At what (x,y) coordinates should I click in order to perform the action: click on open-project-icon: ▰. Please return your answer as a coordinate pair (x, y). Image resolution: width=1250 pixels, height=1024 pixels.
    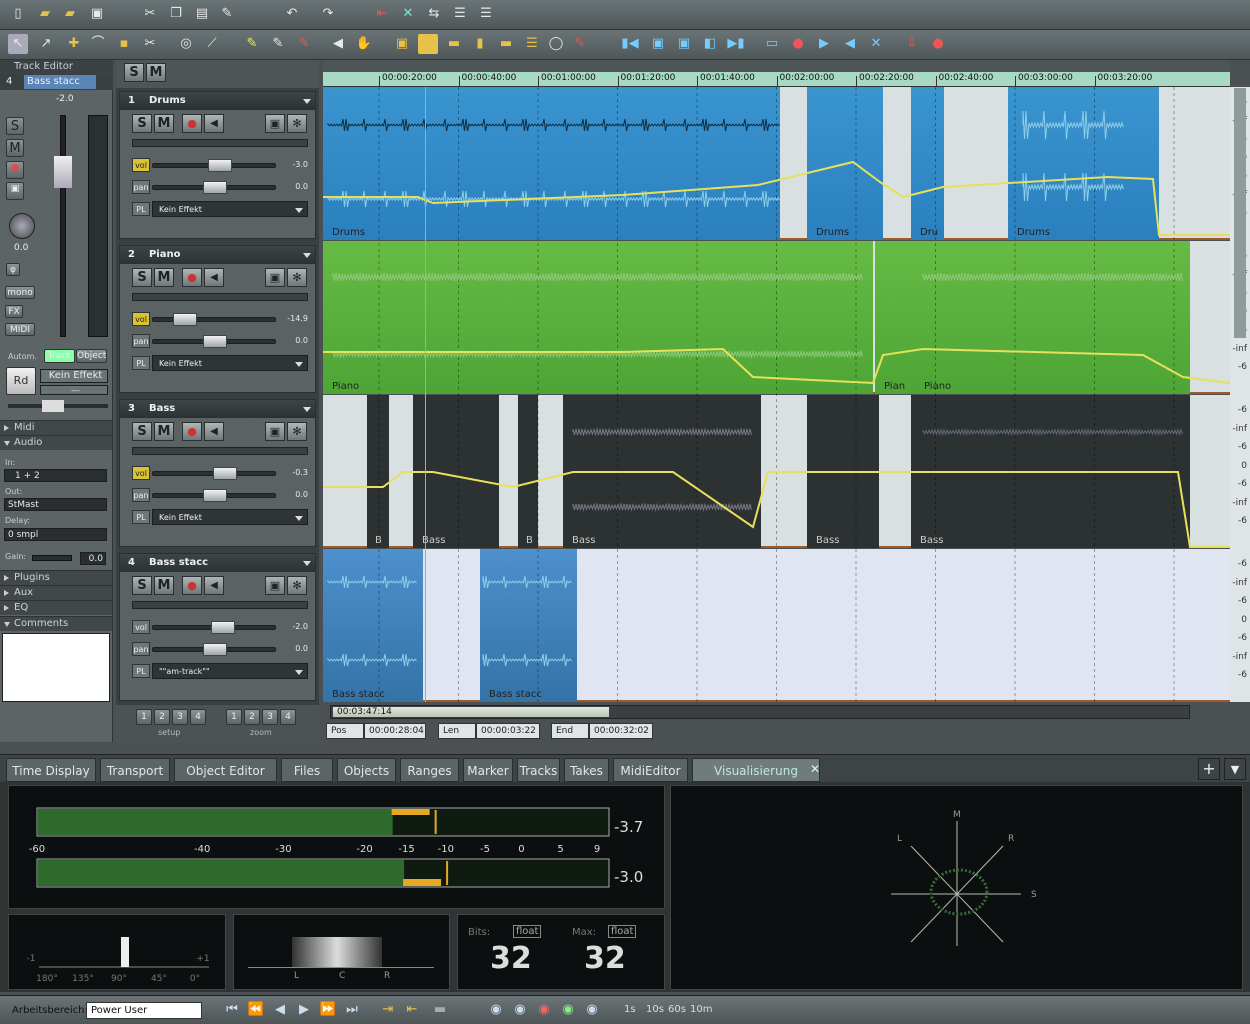
    Looking at the image, I should click on (70, 14).